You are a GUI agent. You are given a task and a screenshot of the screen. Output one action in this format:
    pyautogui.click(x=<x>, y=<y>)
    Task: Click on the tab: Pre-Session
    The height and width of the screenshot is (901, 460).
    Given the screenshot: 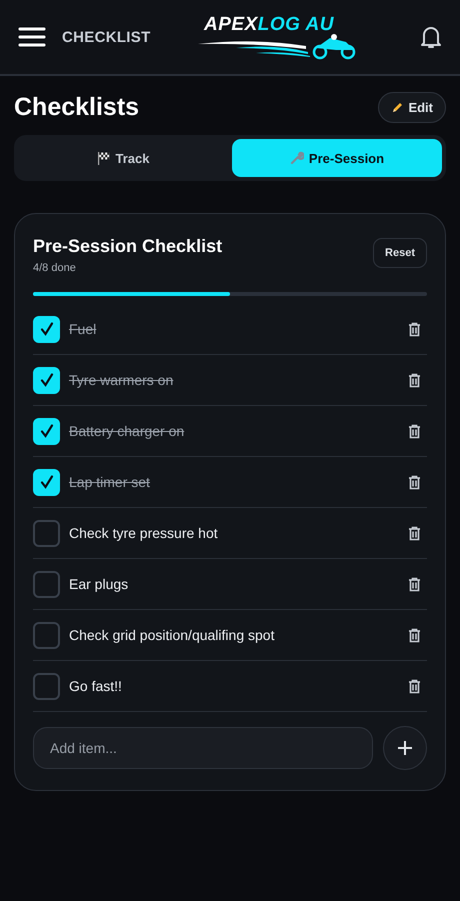 What is the action you would take?
    pyautogui.click(x=337, y=158)
    